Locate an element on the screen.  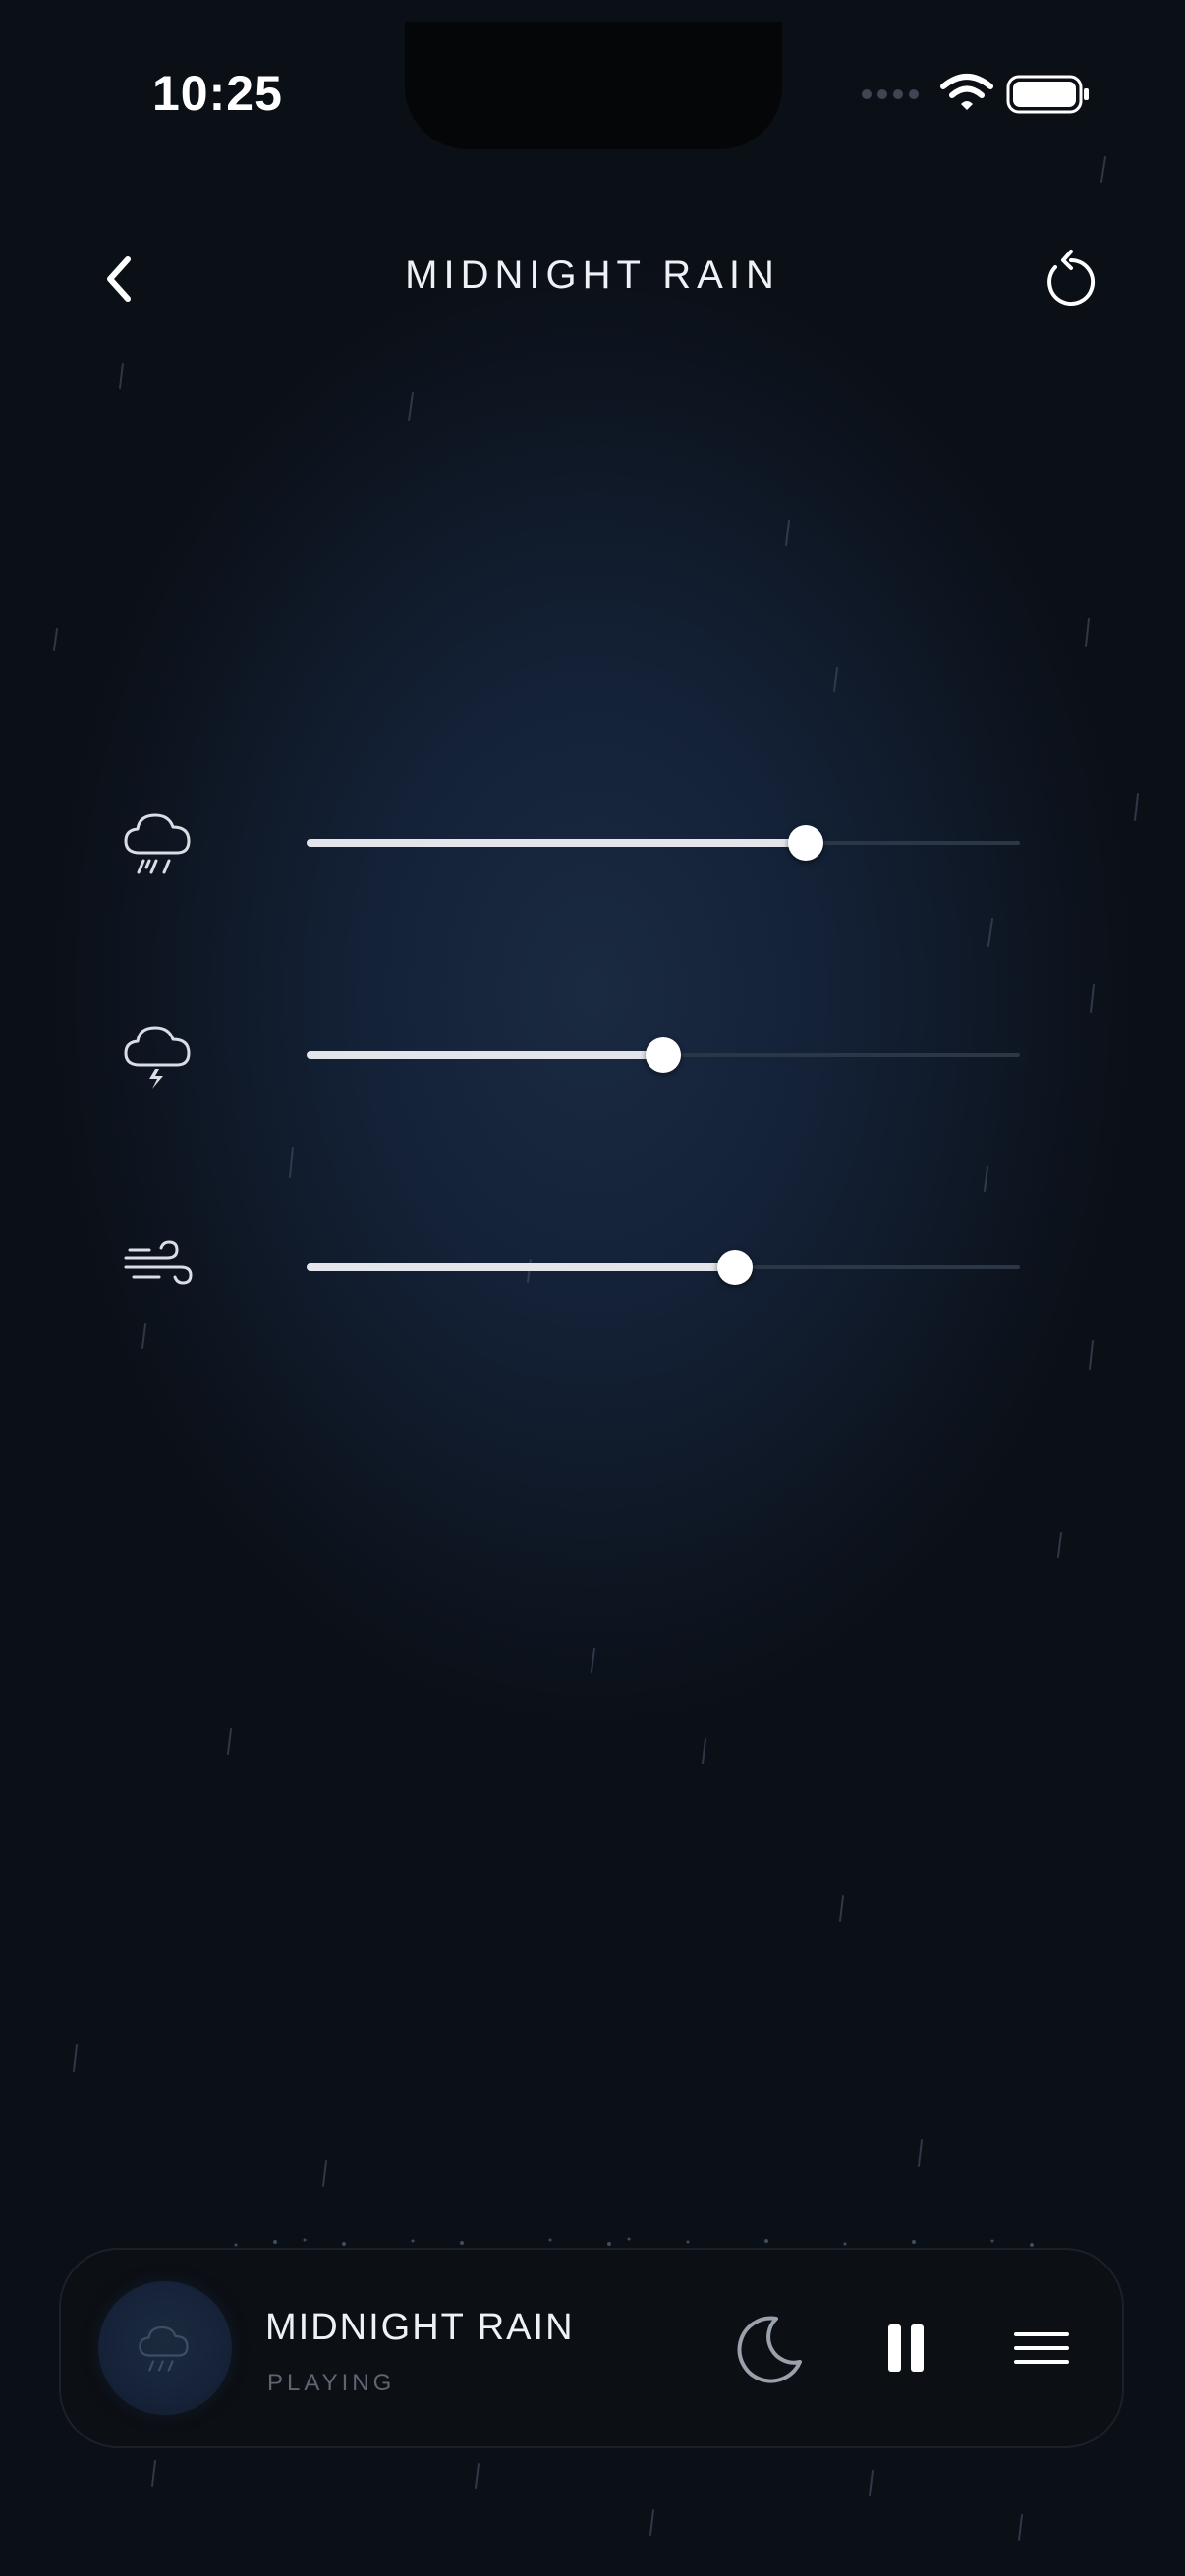
moon-icon is located at coordinates (770, 2349).